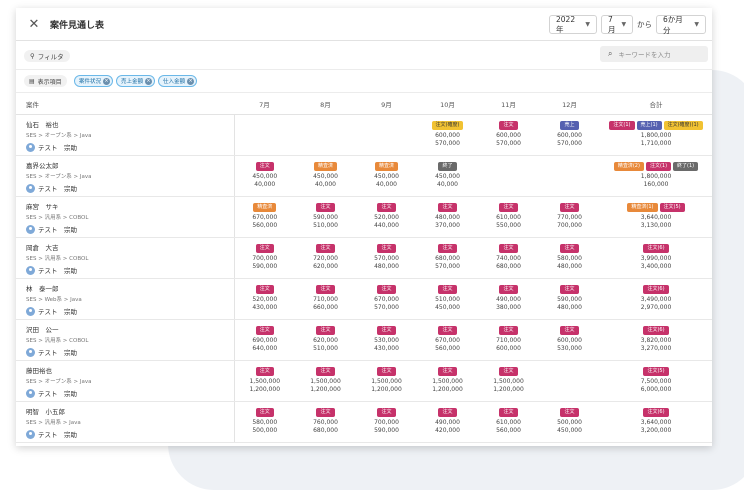  What do you see at coordinates (683, 125) in the screenshot?
I see `status-badge: 注文(確度)(1)` at bounding box center [683, 125].